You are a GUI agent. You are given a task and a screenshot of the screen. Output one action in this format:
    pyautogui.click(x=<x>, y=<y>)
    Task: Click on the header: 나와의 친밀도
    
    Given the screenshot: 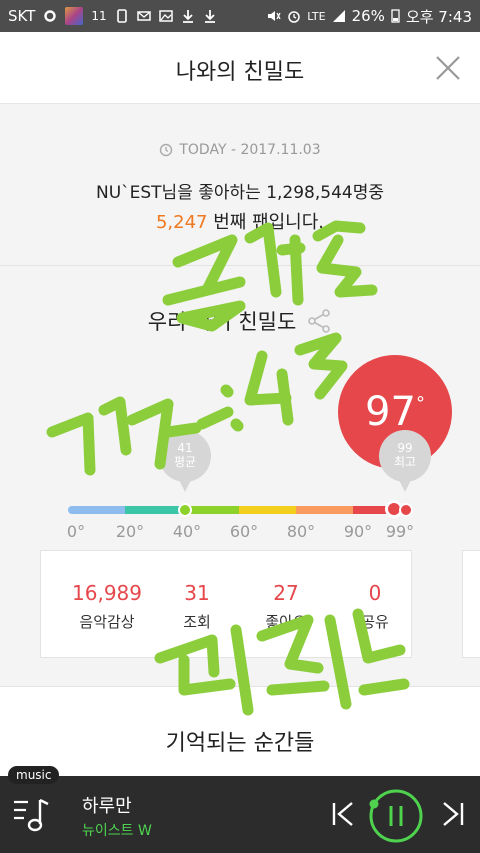 What is the action you would take?
    pyautogui.click(x=240, y=68)
    